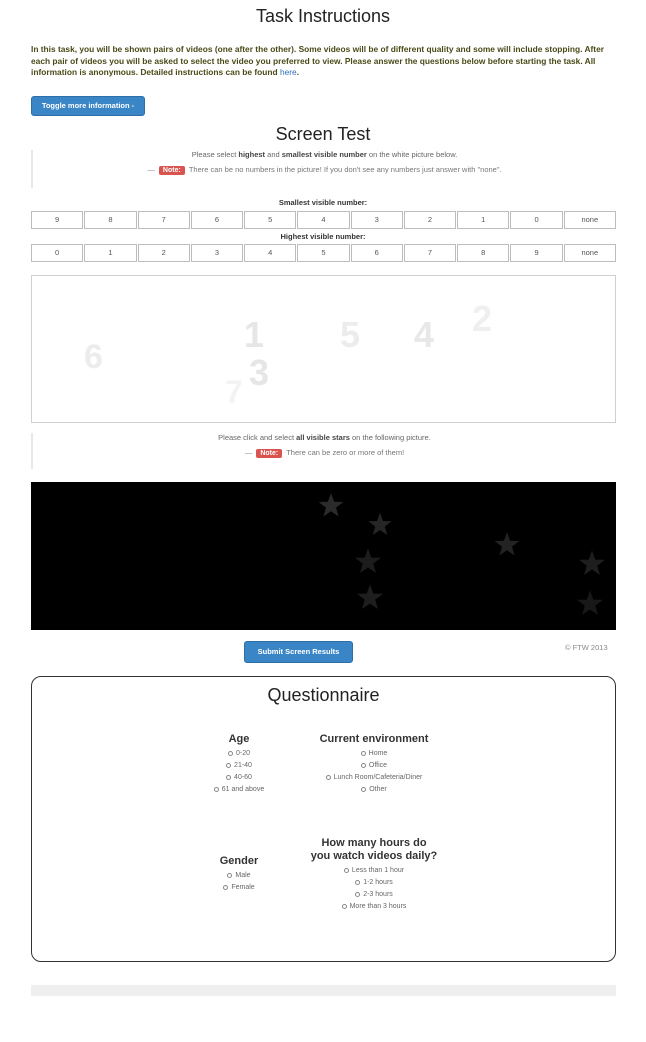 The height and width of the screenshot is (1042, 646). I want to click on black-star-picture, so click(323, 556).